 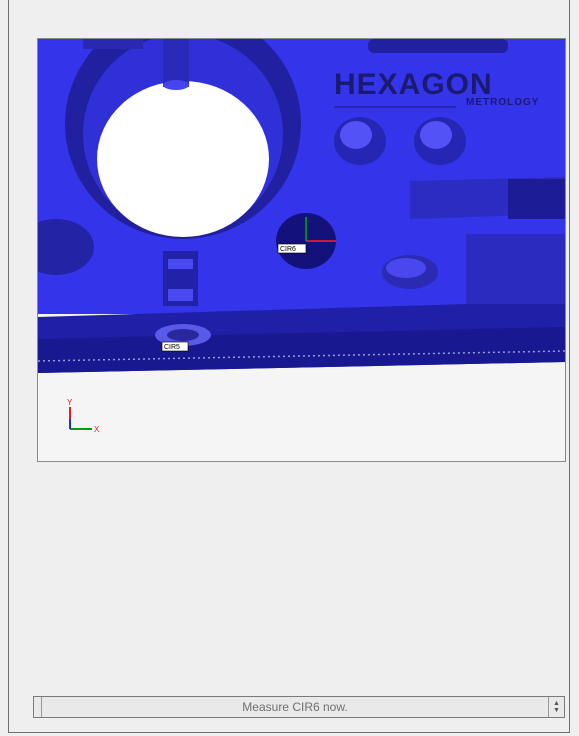 I want to click on status-message: Measure CIR6 now., so click(x=295, y=707).